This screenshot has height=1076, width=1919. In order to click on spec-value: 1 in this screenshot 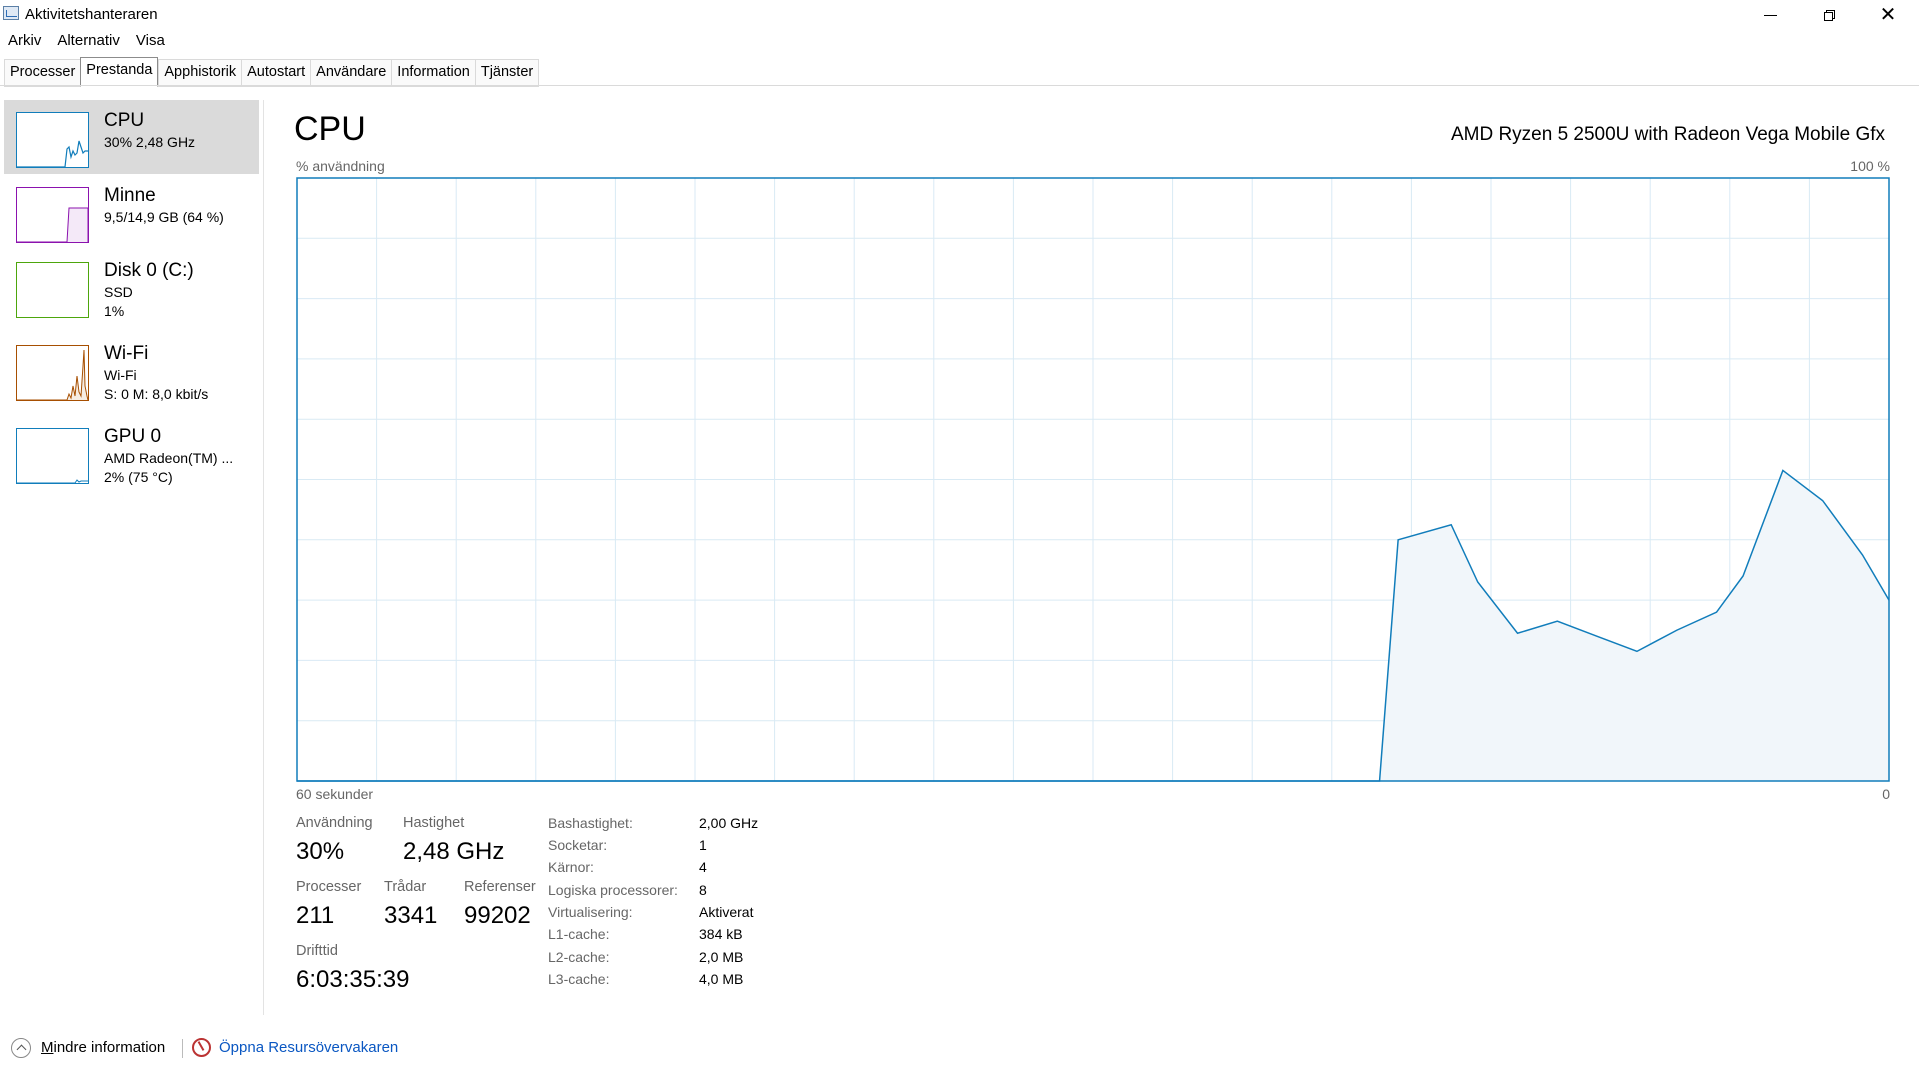, I will do `click(703, 845)`.